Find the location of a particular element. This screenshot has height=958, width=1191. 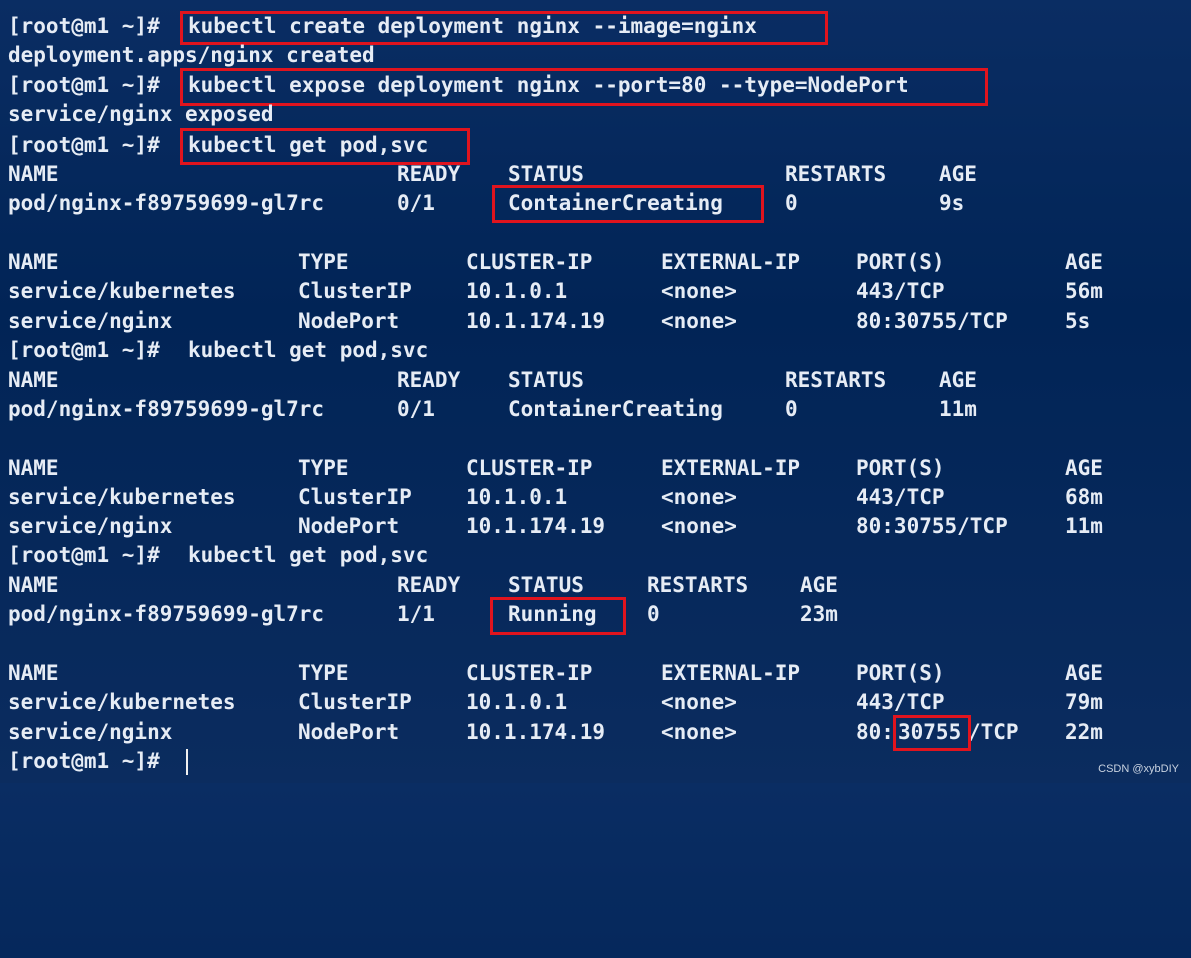

svc-ports-prefix: 80: is located at coordinates (875, 732).